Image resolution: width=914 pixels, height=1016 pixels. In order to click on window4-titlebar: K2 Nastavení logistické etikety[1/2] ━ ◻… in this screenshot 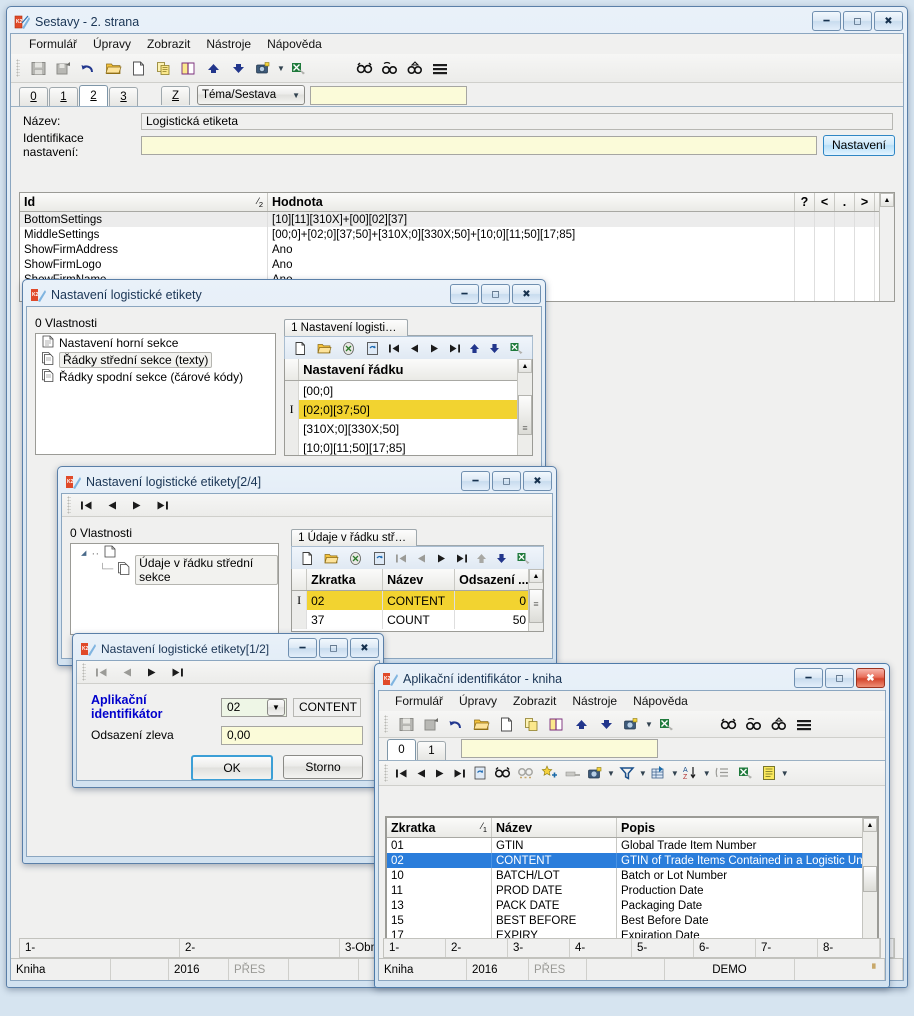, I will do `click(228, 648)`.